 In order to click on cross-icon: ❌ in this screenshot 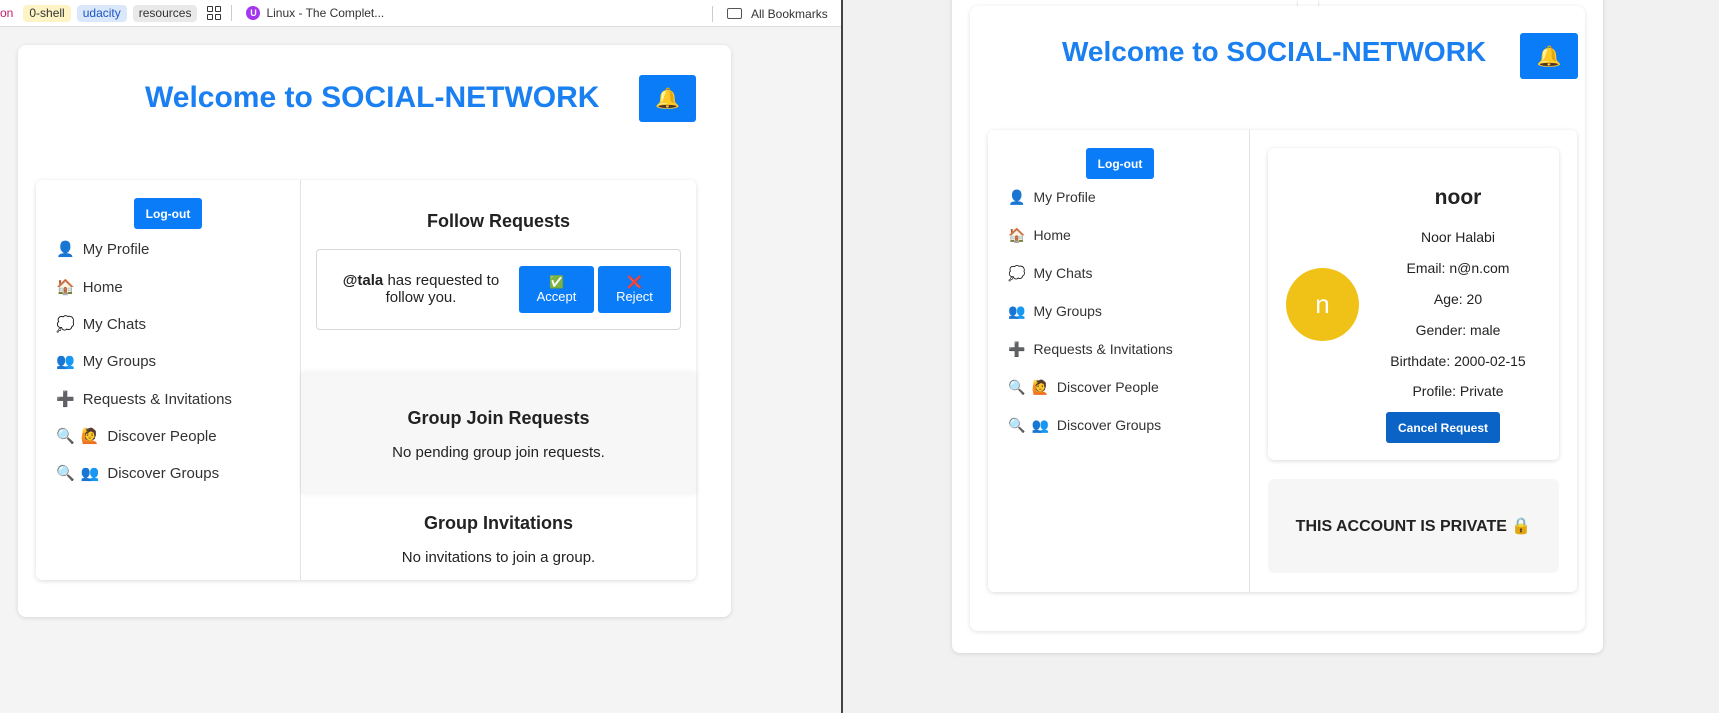, I will do `click(634, 281)`.